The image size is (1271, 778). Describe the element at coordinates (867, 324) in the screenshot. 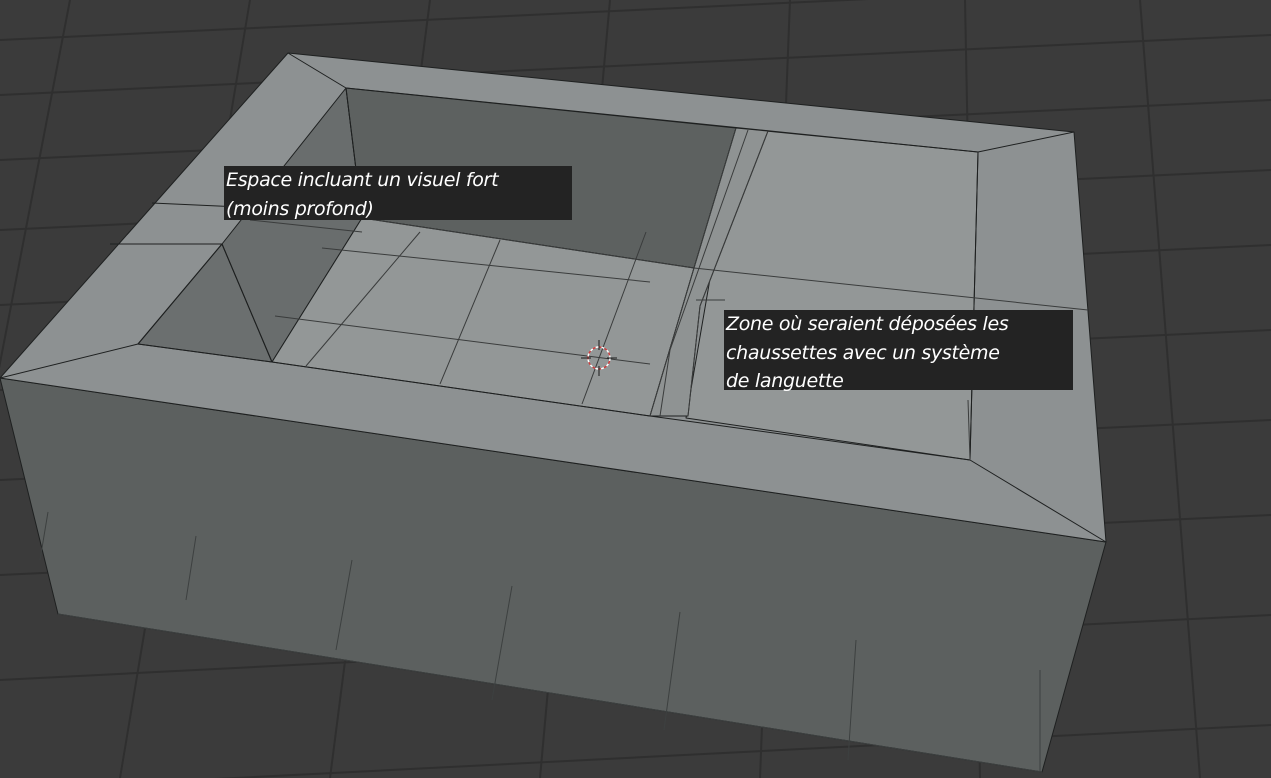

I see `annotation-socks-line-1: Zone où seraient déposées les` at that location.